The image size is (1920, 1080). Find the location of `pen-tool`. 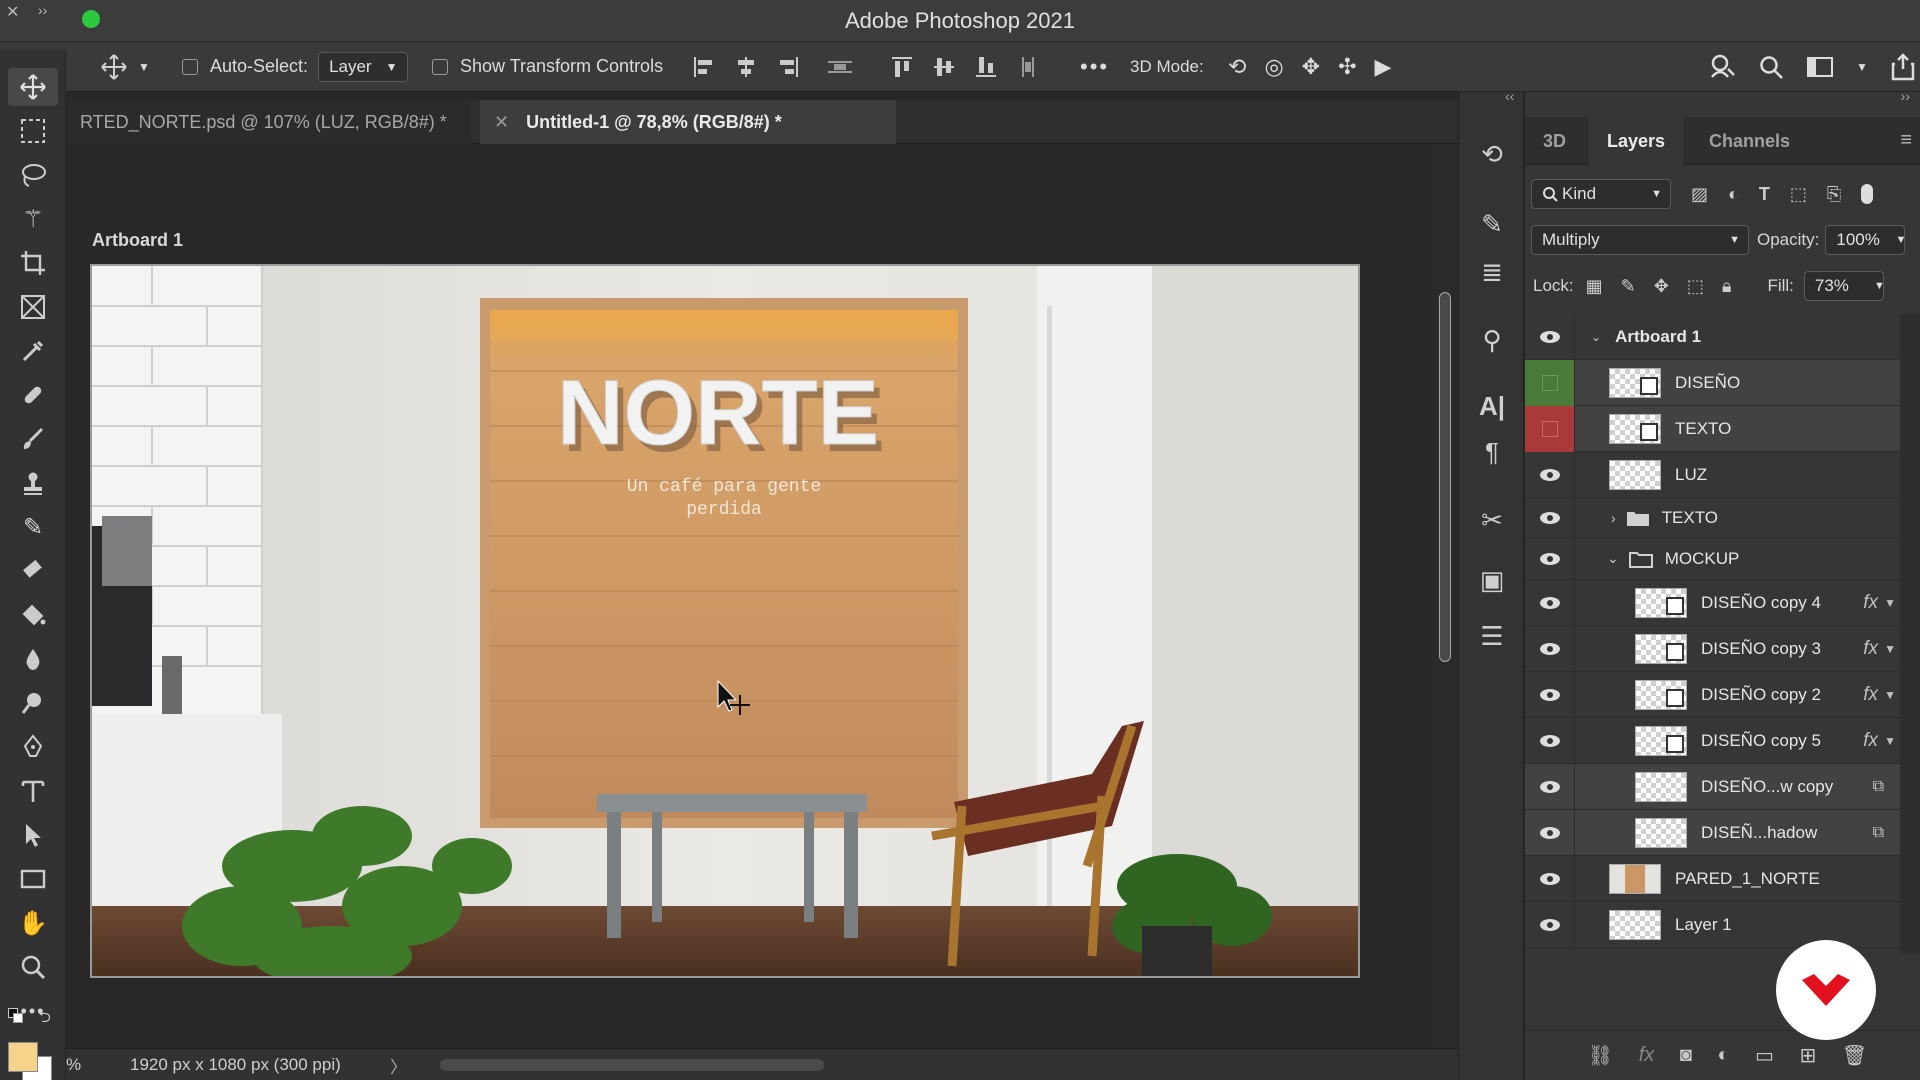

pen-tool is located at coordinates (33, 747).